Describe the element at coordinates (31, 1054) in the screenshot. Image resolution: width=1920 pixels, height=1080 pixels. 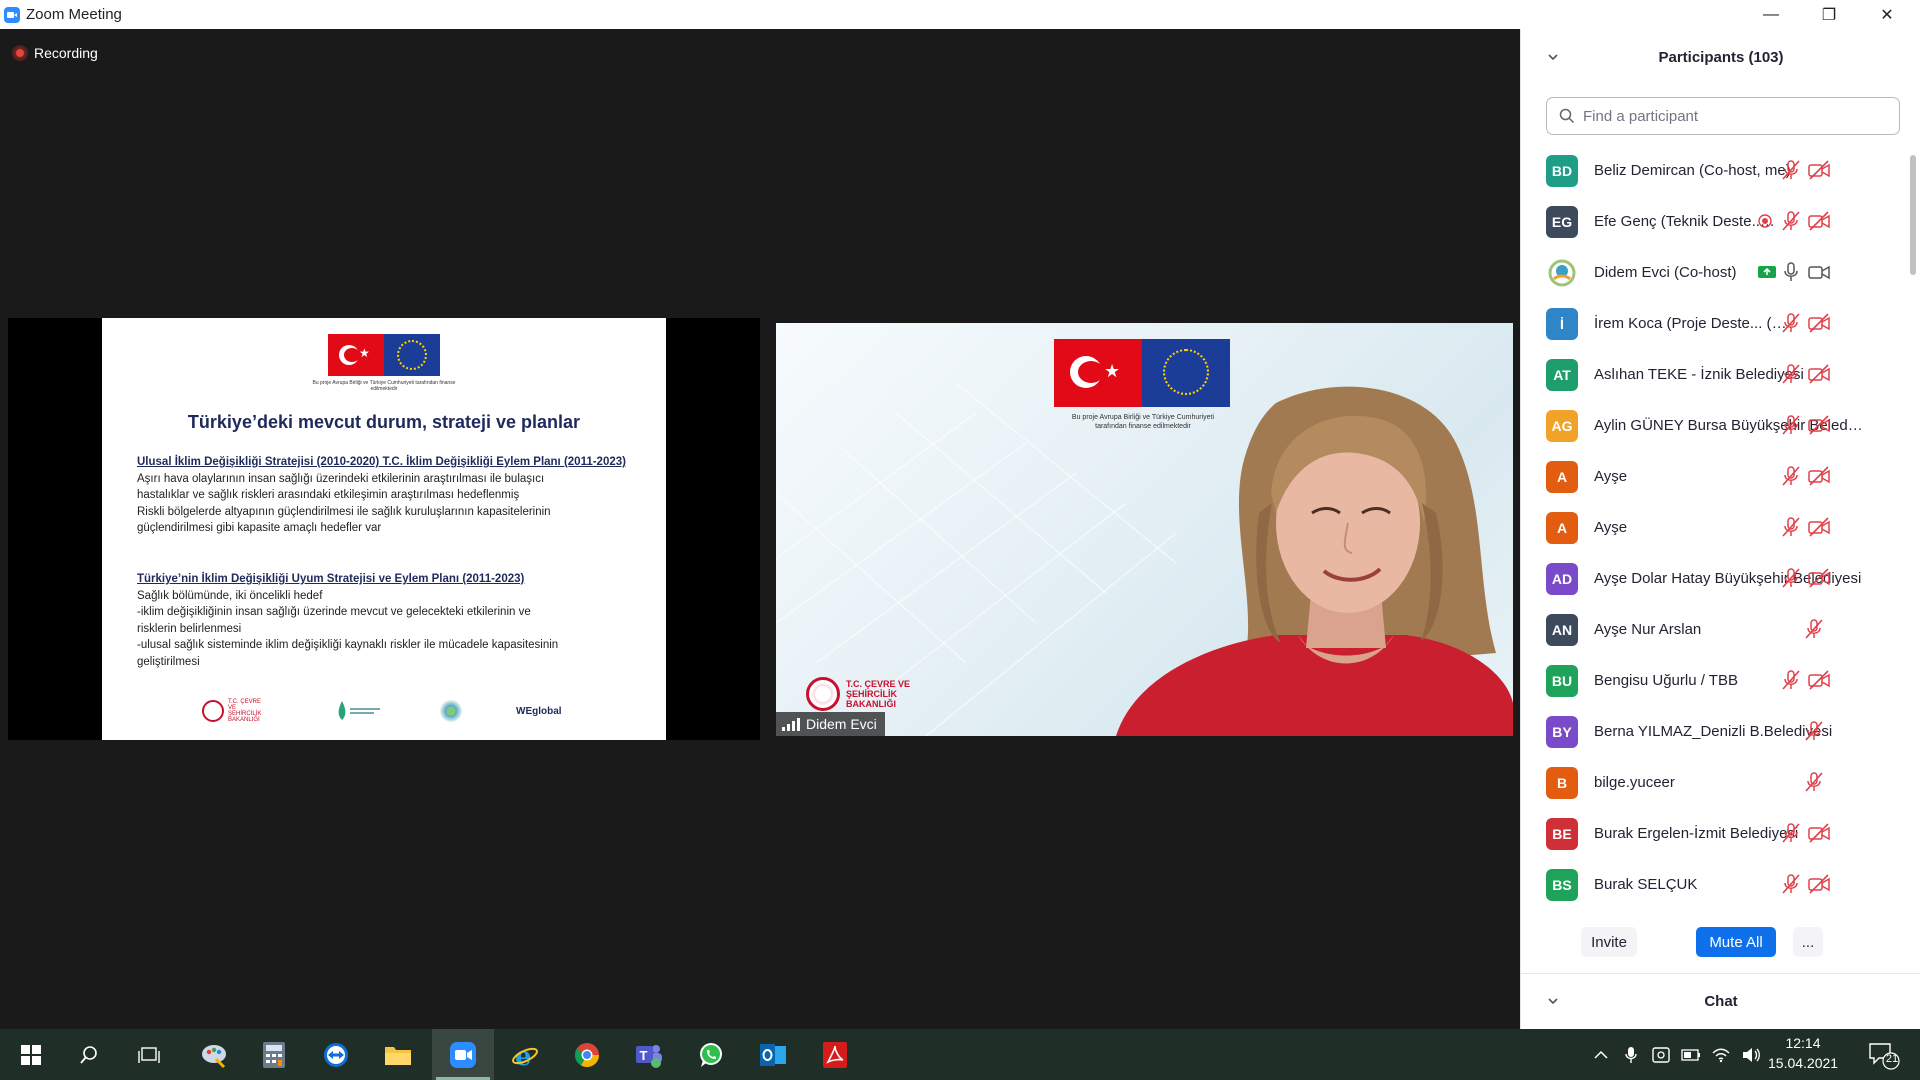
I see `start-button` at that location.